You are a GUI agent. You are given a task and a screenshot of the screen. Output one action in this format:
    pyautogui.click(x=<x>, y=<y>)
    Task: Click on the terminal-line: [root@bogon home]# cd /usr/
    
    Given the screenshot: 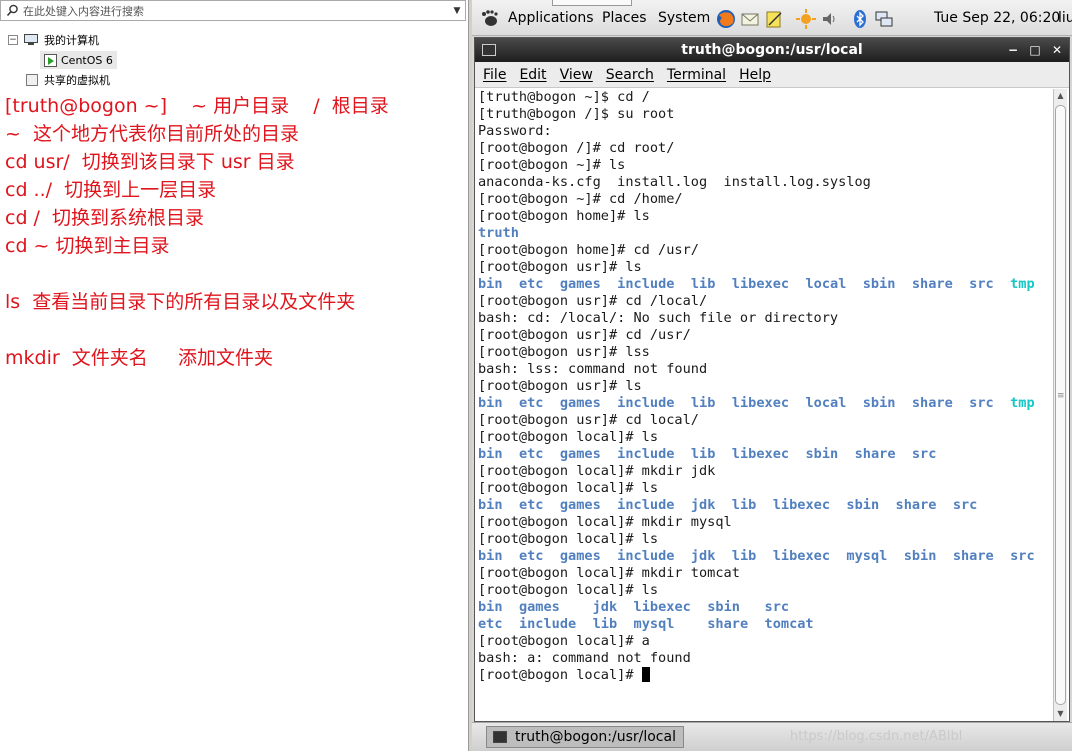 What is the action you would take?
    pyautogui.click(x=588, y=250)
    